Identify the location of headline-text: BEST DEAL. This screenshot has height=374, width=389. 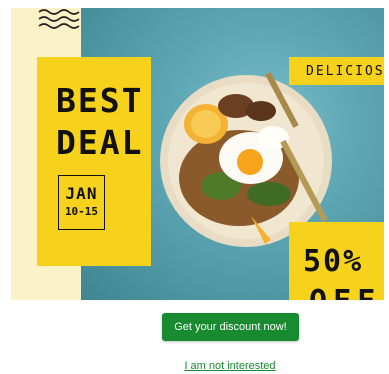
(100, 121).